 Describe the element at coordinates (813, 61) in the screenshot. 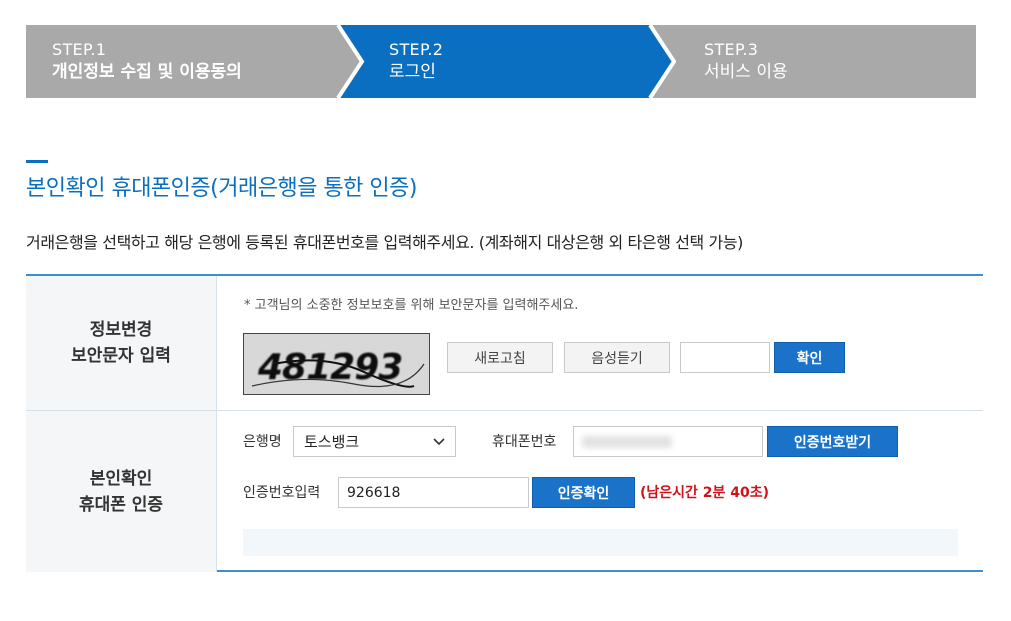

I see `step-3-shape` at that location.